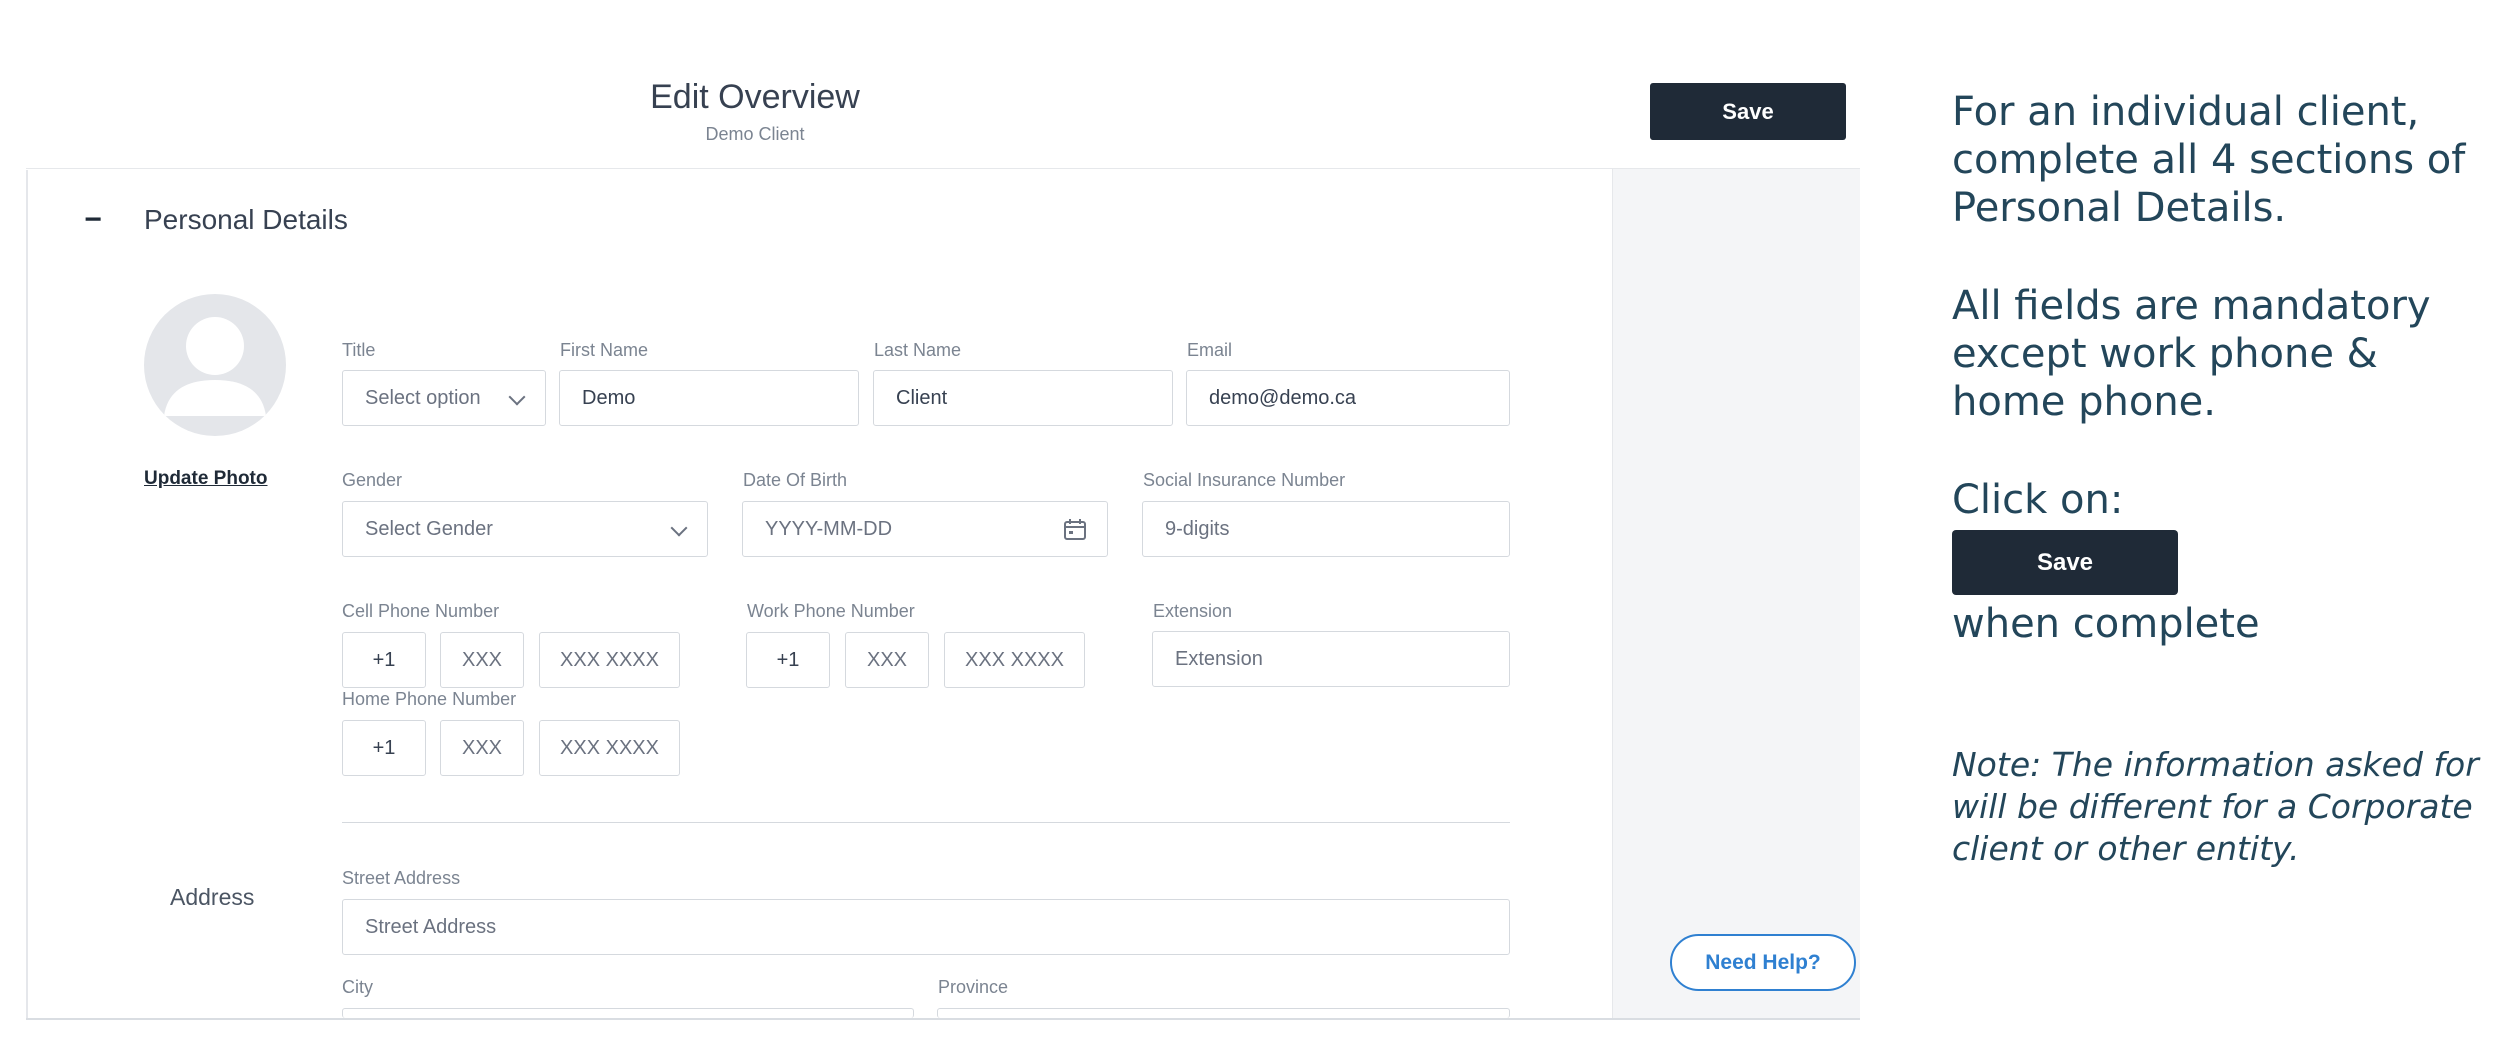 Image resolution: width=2500 pixels, height=1041 pixels. What do you see at coordinates (525, 529) in the screenshot?
I see `gender-select: Select Gender` at bounding box center [525, 529].